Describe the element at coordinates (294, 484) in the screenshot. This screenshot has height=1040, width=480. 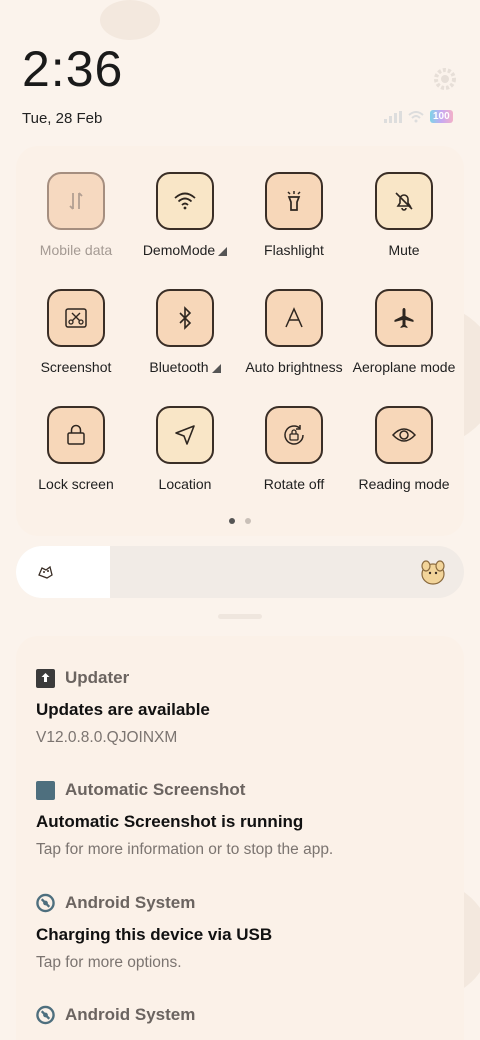
I see `tile-label: Rotate off` at that location.